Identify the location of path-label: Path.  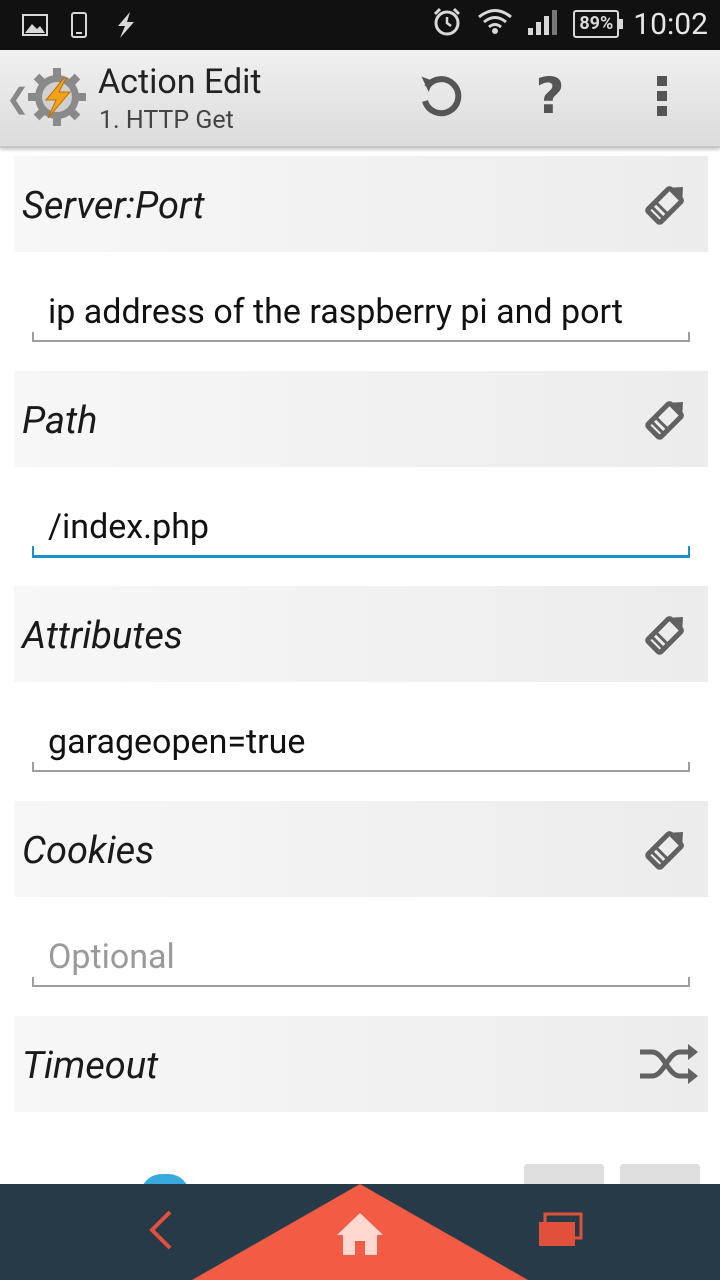
(60, 421).